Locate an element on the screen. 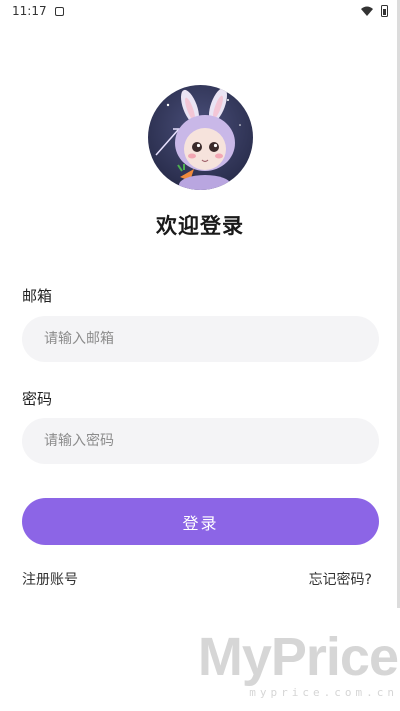  password-label: 密码 is located at coordinates (37, 399).